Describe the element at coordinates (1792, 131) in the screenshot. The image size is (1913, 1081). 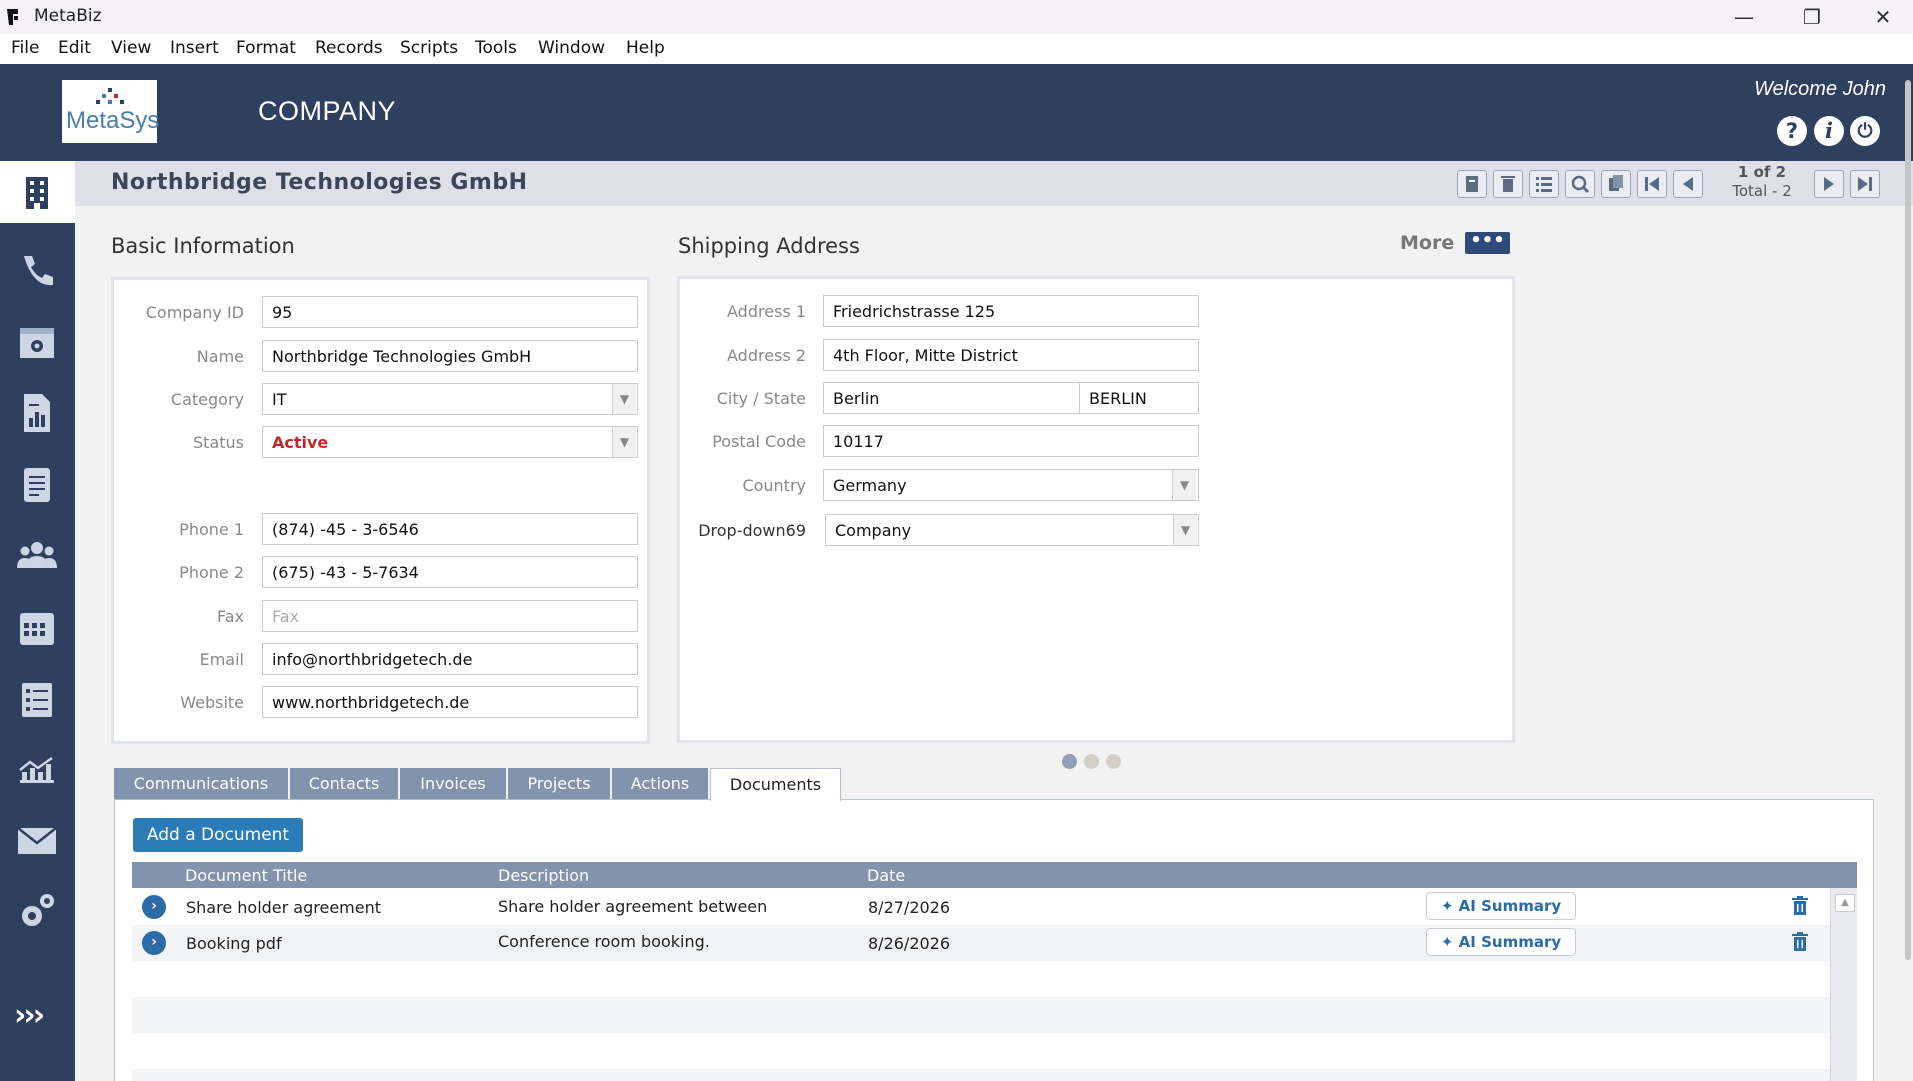
I see `help-icon: ?` at that location.